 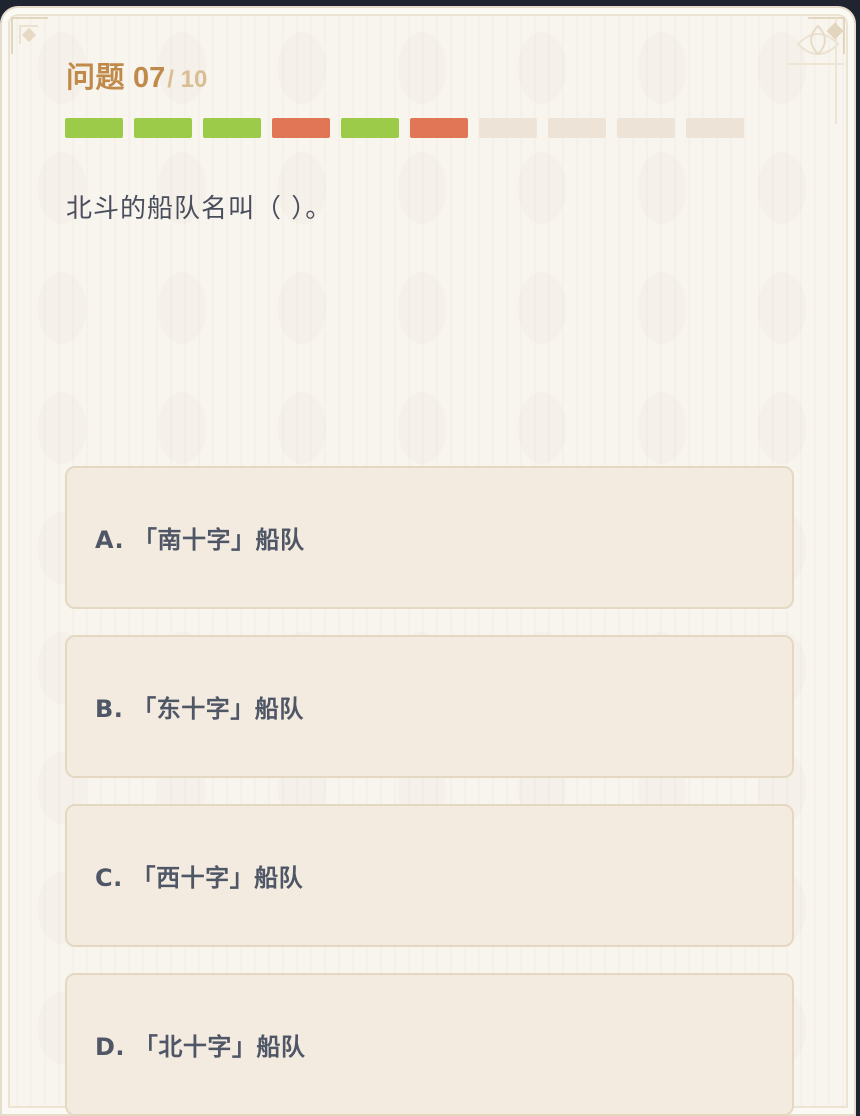 What do you see at coordinates (429, 537) in the screenshot?
I see `answer-option-a: A. 「南十字」船队` at bounding box center [429, 537].